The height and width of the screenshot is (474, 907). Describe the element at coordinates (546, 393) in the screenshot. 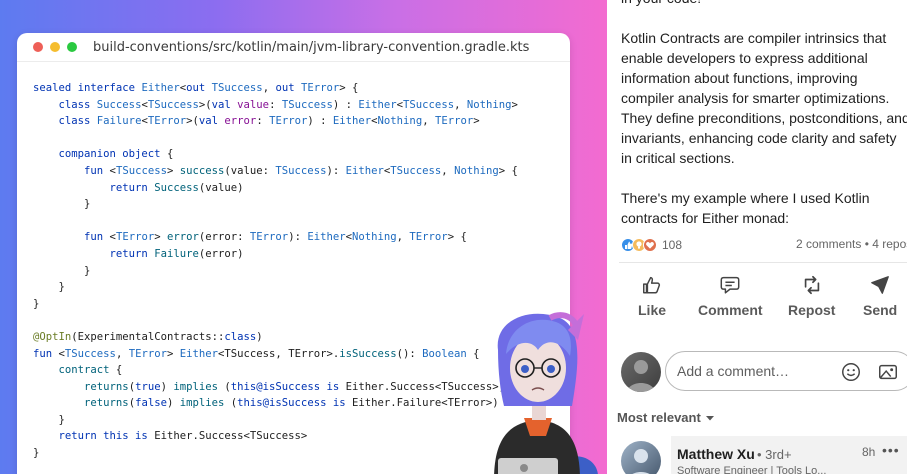

I see `character-illustration` at that location.